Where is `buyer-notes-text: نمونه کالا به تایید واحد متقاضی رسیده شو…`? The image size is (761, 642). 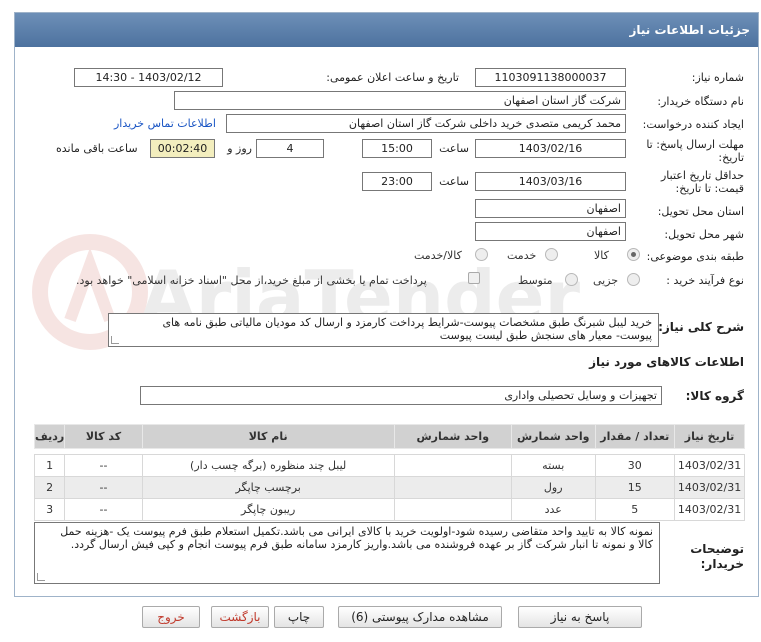
buyer-notes-text: نمونه کالا به تایید واحد متقاضی رسیده شو… is located at coordinates (347, 553).